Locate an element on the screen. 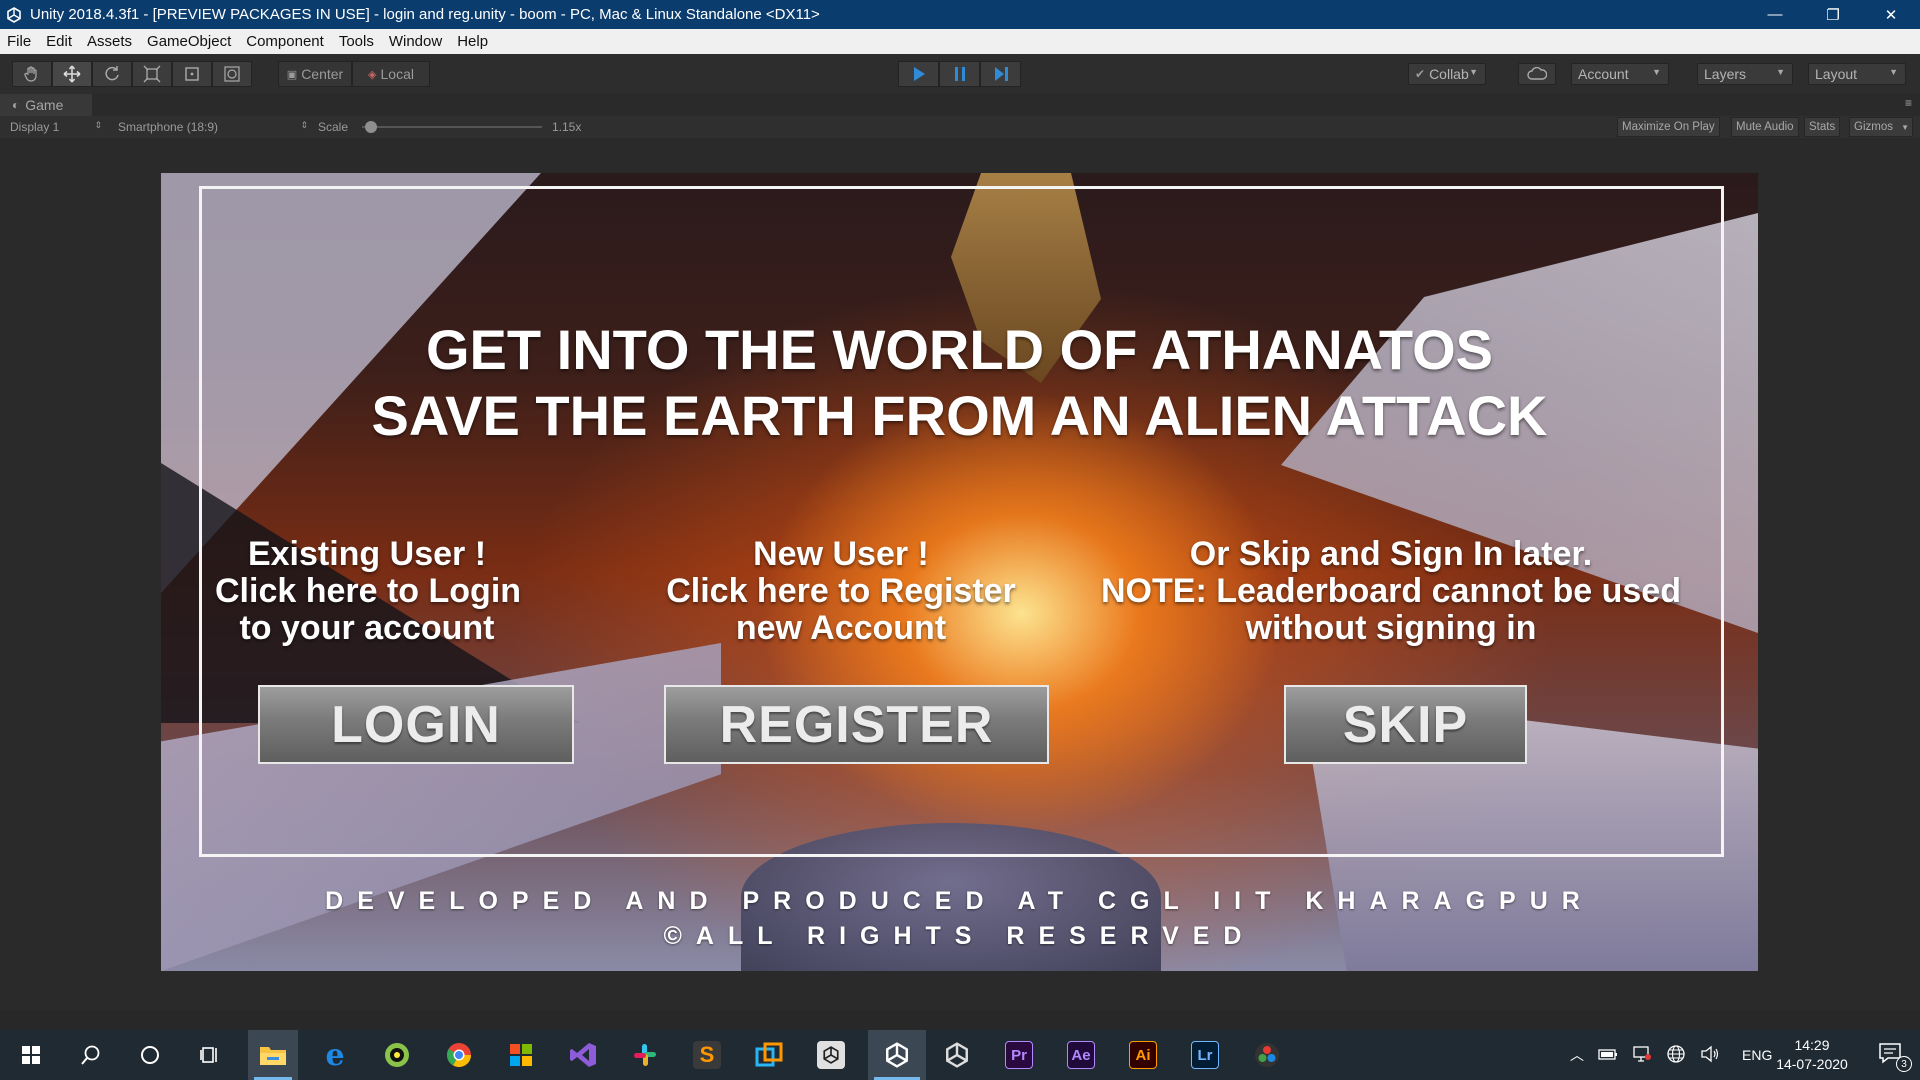 This screenshot has width=1920, height=1080. cortana-icon is located at coordinates (150, 1055).